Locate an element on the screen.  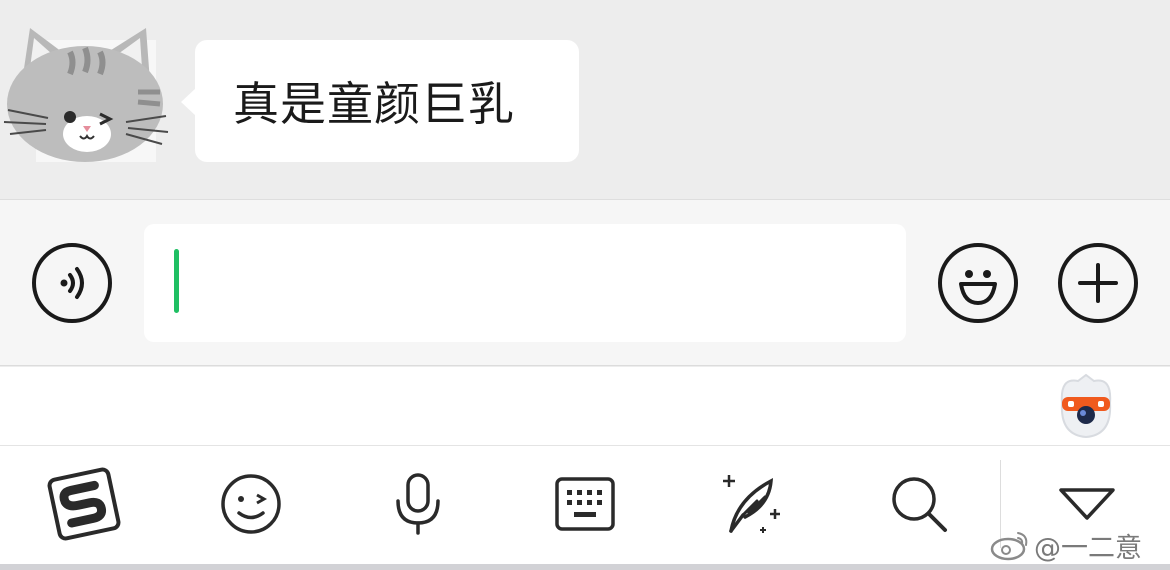
emoji-panel-button is located at coordinates (251, 504).